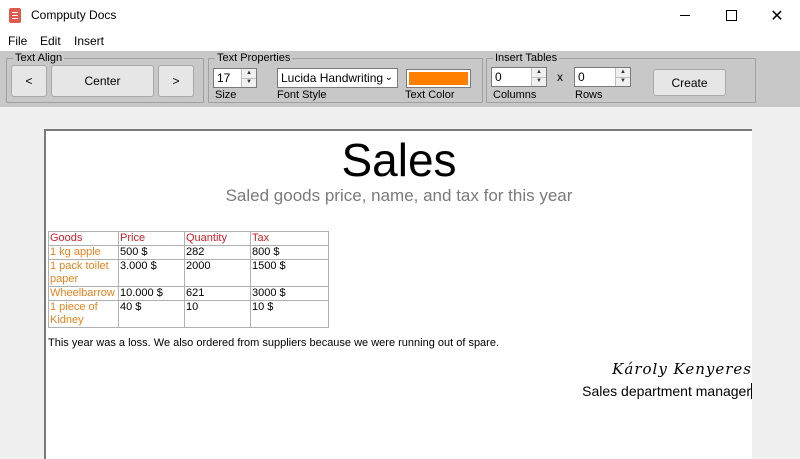 The image size is (800, 459). I want to click on table-cell: 2000, so click(217, 273).